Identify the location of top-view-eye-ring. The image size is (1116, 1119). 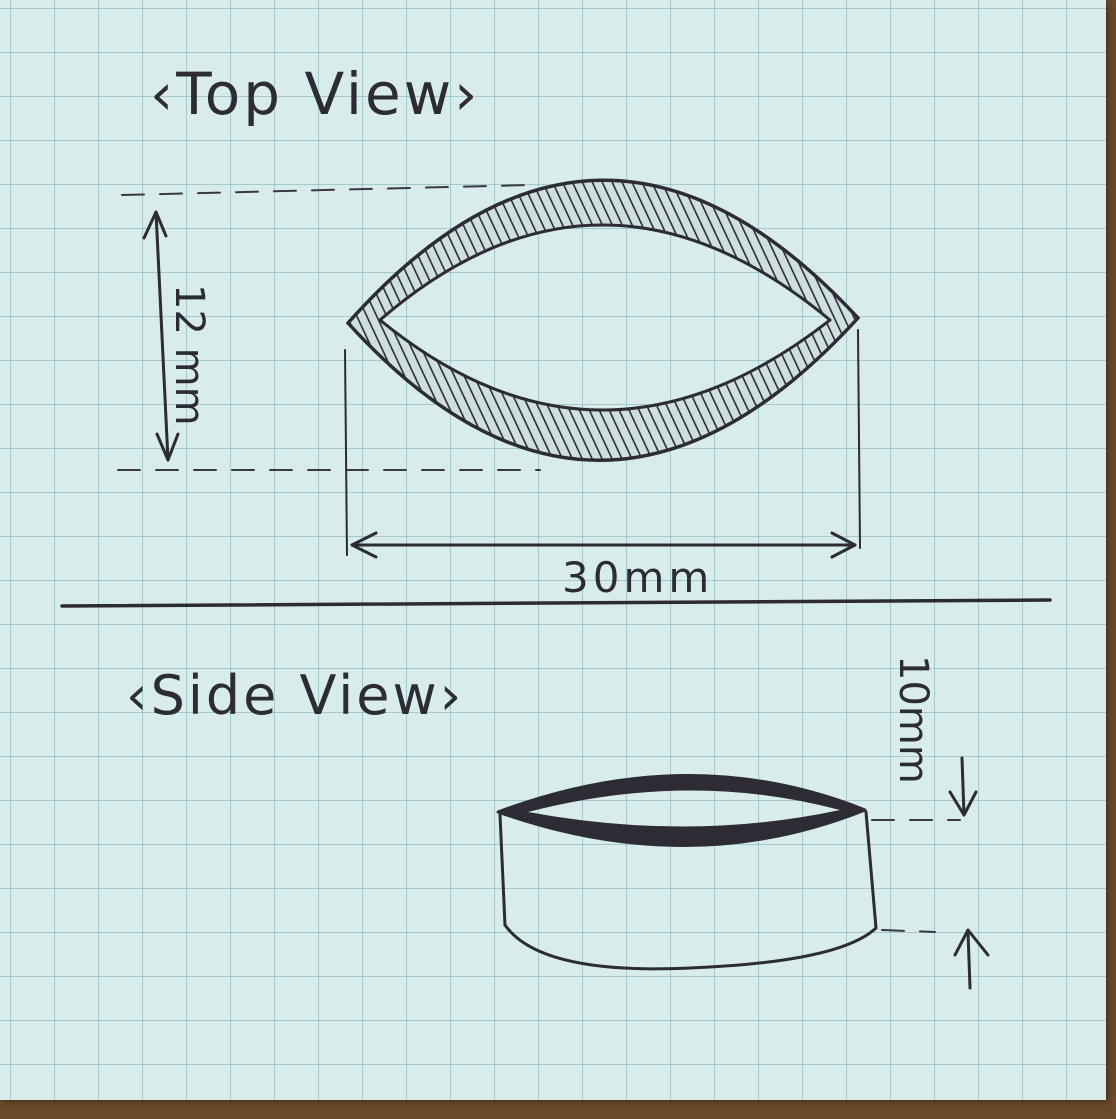
(603, 320).